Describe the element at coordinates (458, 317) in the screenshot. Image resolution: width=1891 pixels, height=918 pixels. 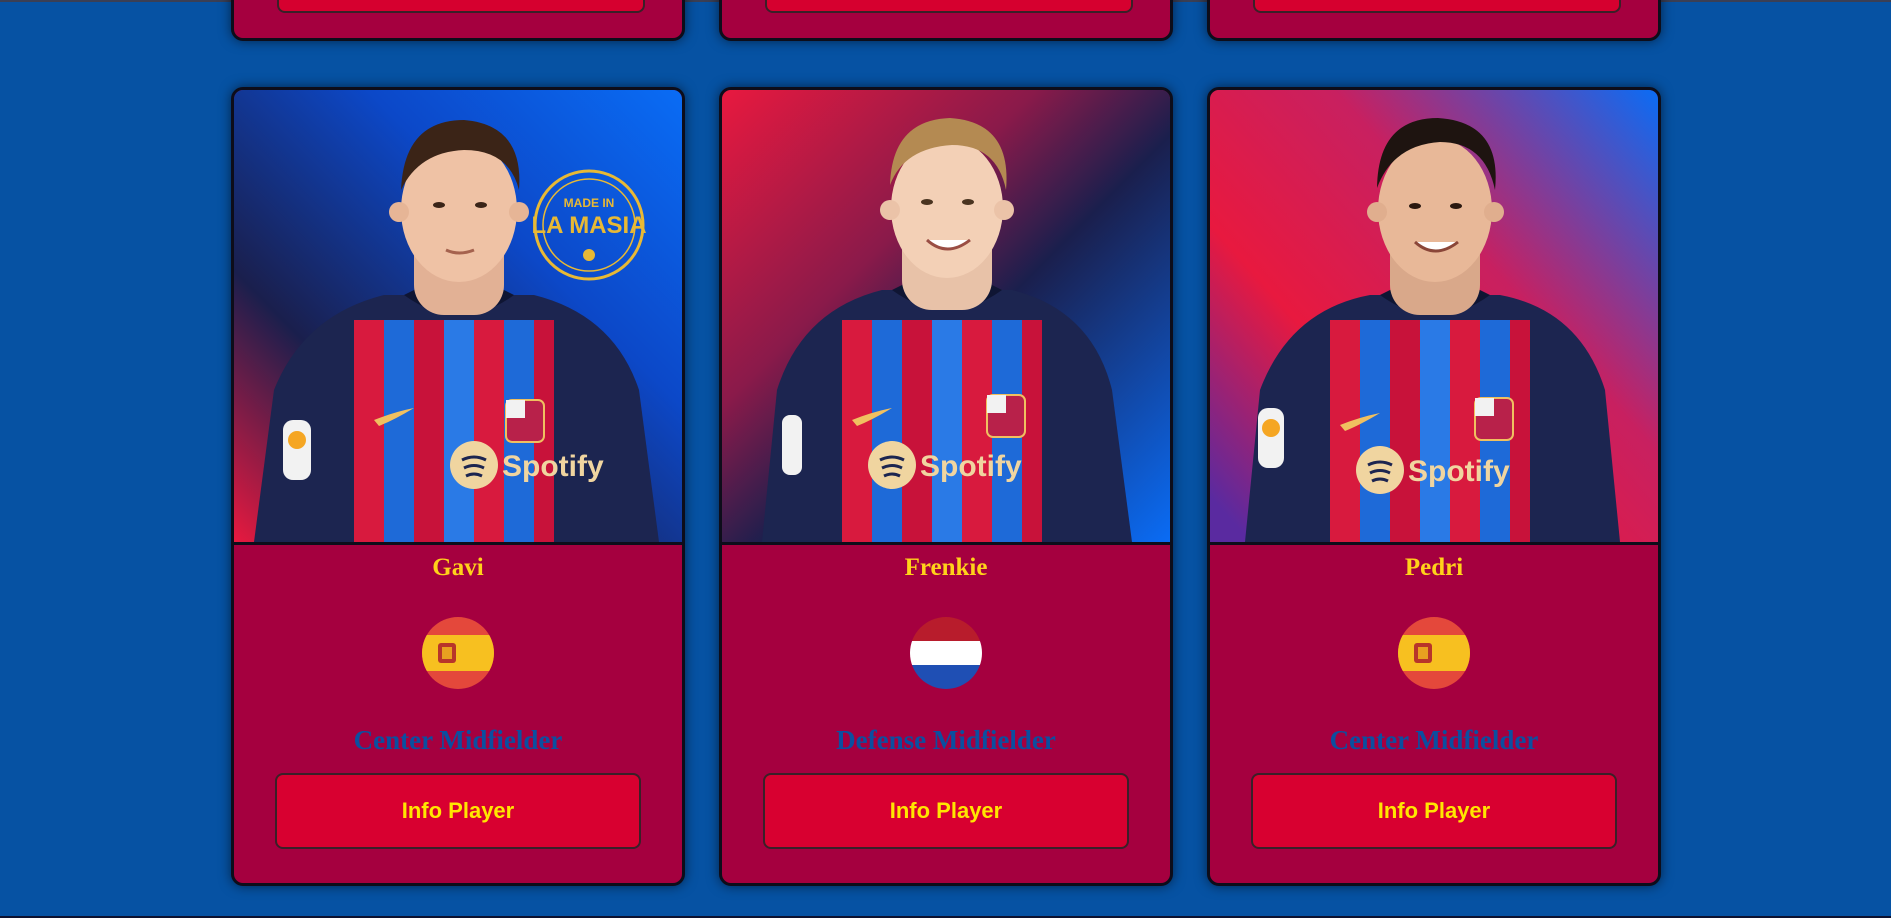
I see `player-photo: Spotify MADE IN LA MASIA` at that location.